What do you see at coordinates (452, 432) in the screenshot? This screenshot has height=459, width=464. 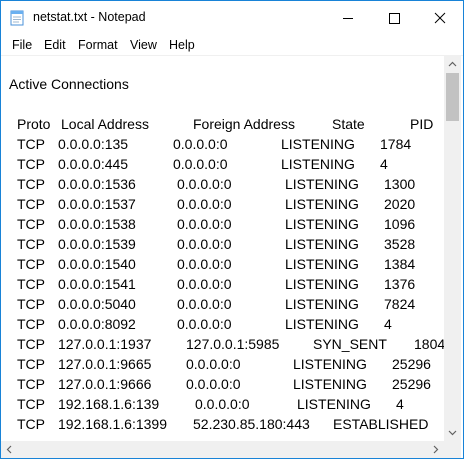 I see `scroll-down-arrow-icon` at bounding box center [452, 432].